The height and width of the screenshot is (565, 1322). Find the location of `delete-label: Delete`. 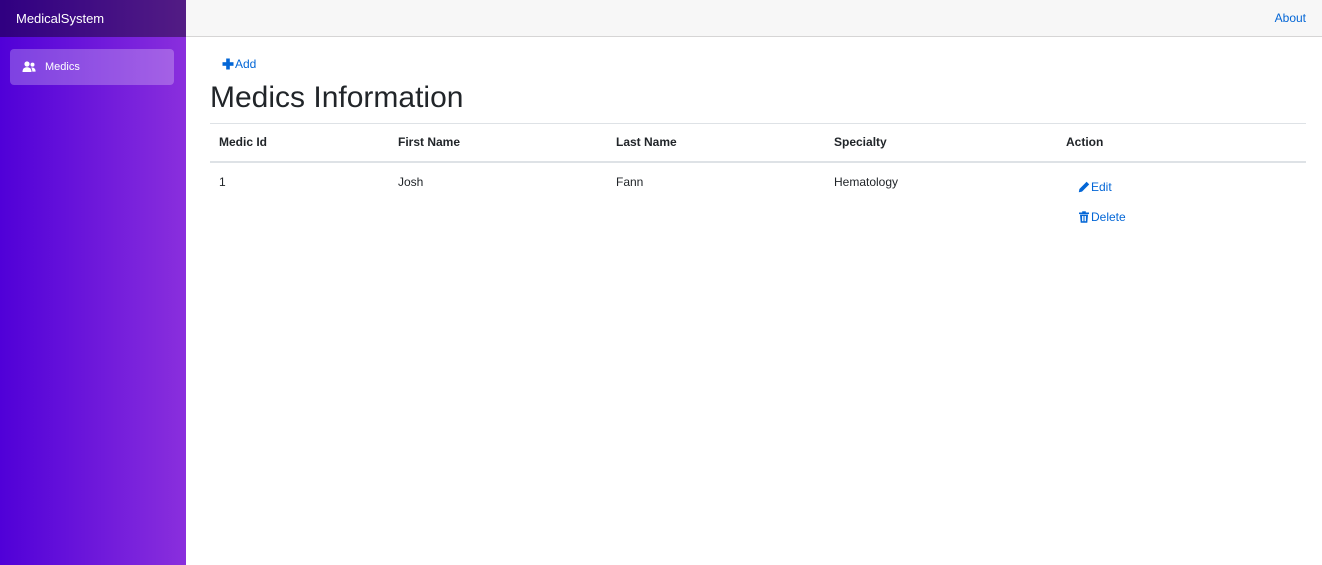

delete-label: Delete is located at coordinates (1108, 216).